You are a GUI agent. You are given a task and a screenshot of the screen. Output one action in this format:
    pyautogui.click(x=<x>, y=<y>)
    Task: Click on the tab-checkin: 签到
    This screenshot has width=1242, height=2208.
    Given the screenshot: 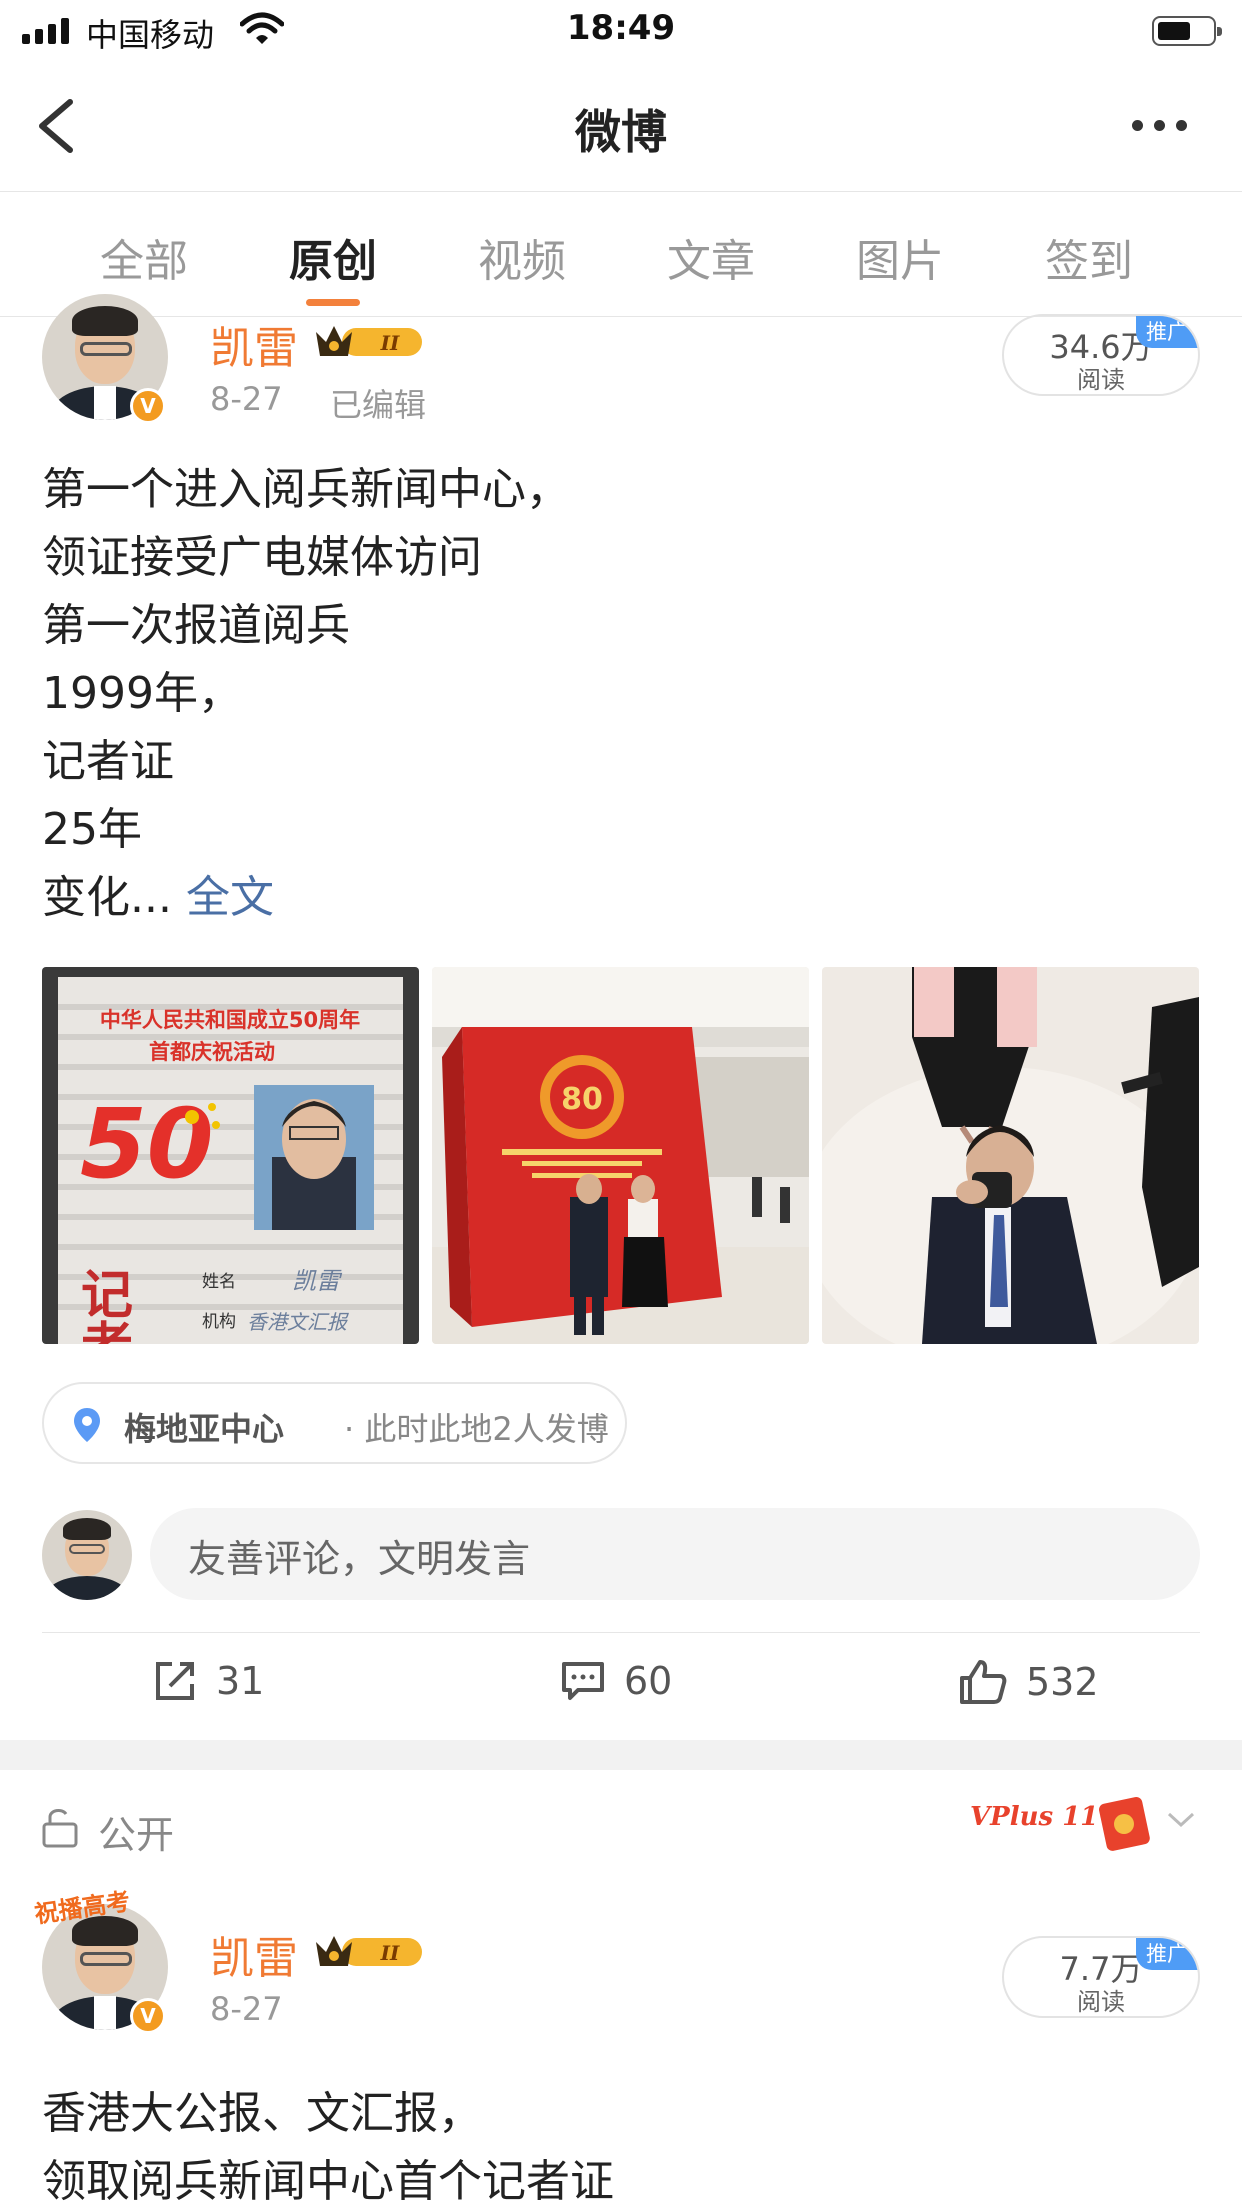 What is the action you would take?
    pyautogui.click(x=1089, y=257)
    